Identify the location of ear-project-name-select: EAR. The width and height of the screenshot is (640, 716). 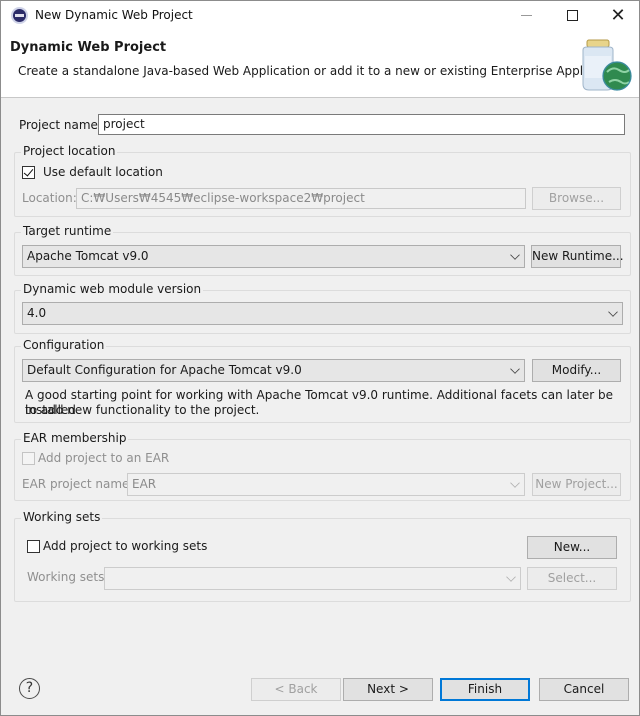
(326, 484).